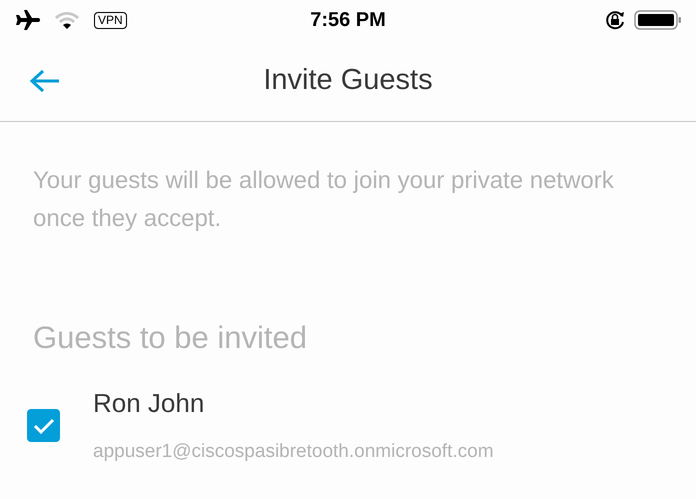  I want to click on vpn-badge: VPN, so click(110, 20).